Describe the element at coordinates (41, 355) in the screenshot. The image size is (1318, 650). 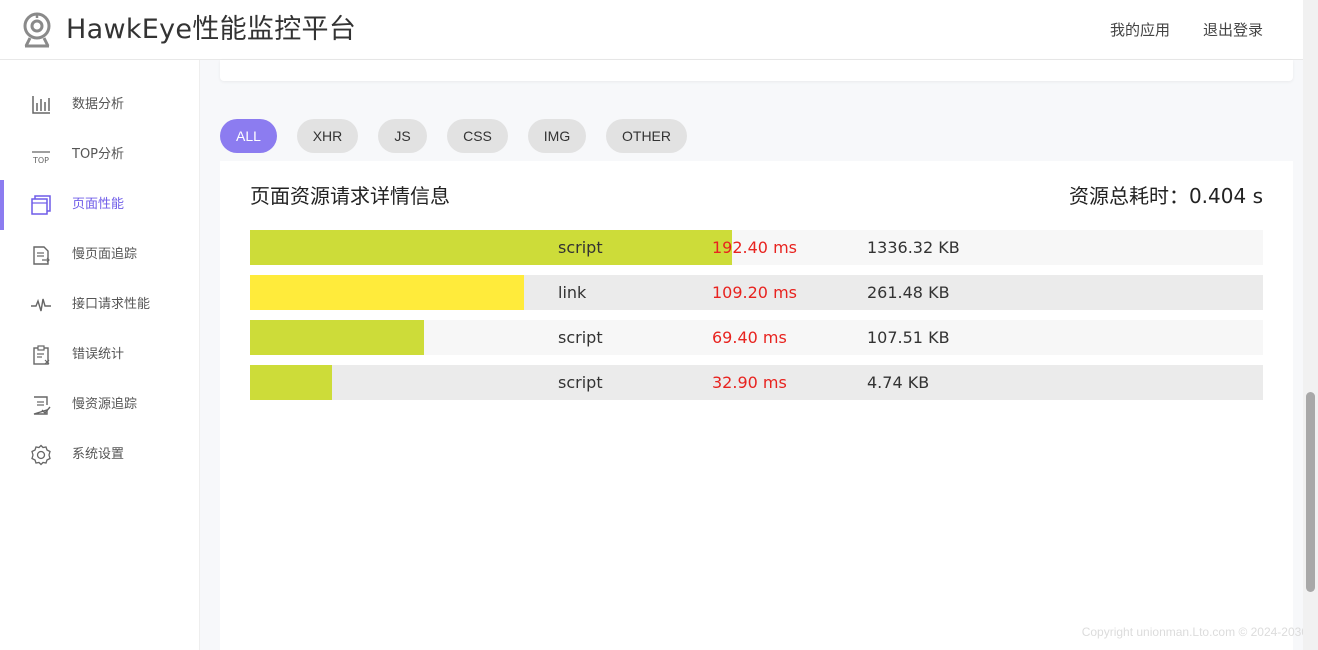
I see `clipboard-error-icon` at that location.